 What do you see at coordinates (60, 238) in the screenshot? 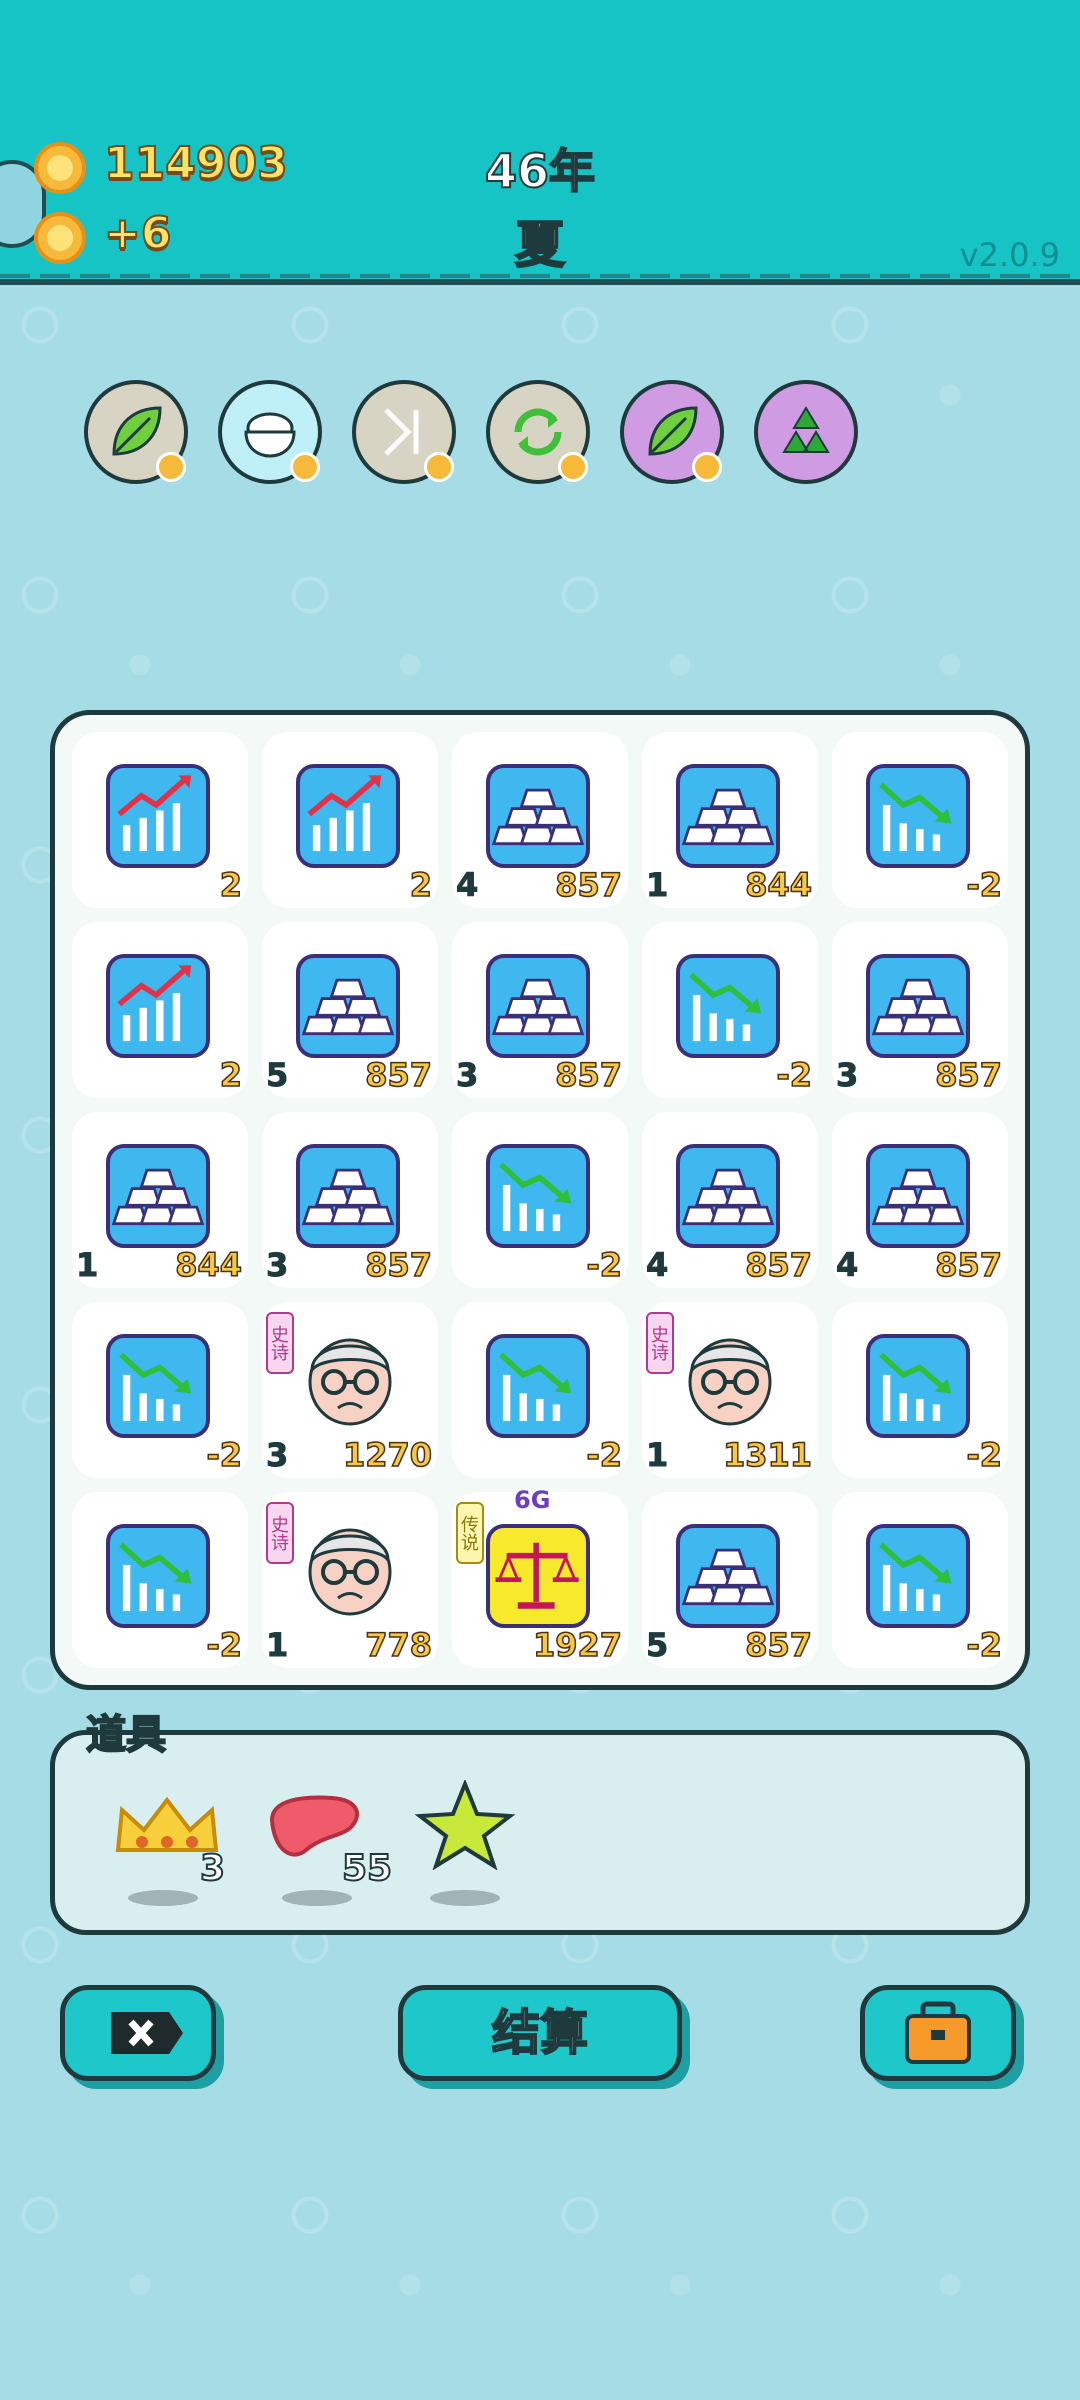
I see `coin-income-icon` at bounding box center [60, 238].